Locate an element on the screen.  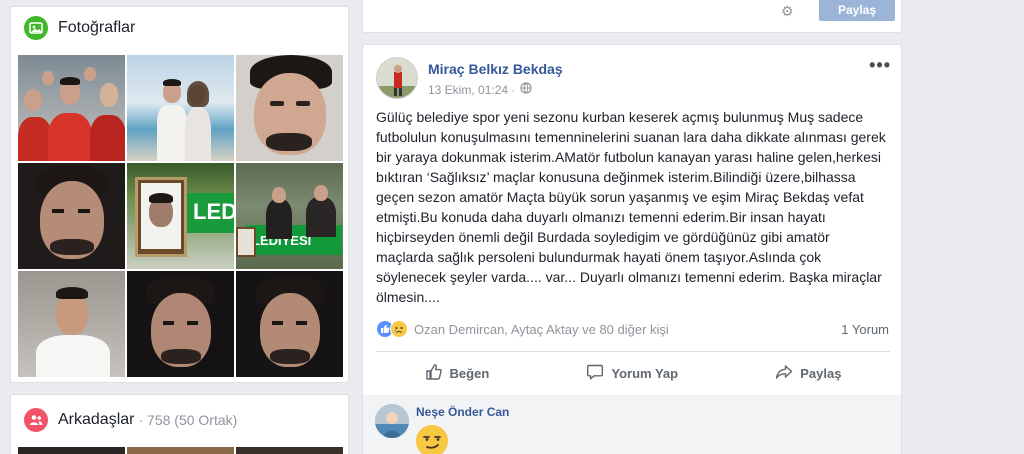
friends-icon is located at coordinates (36, 420).